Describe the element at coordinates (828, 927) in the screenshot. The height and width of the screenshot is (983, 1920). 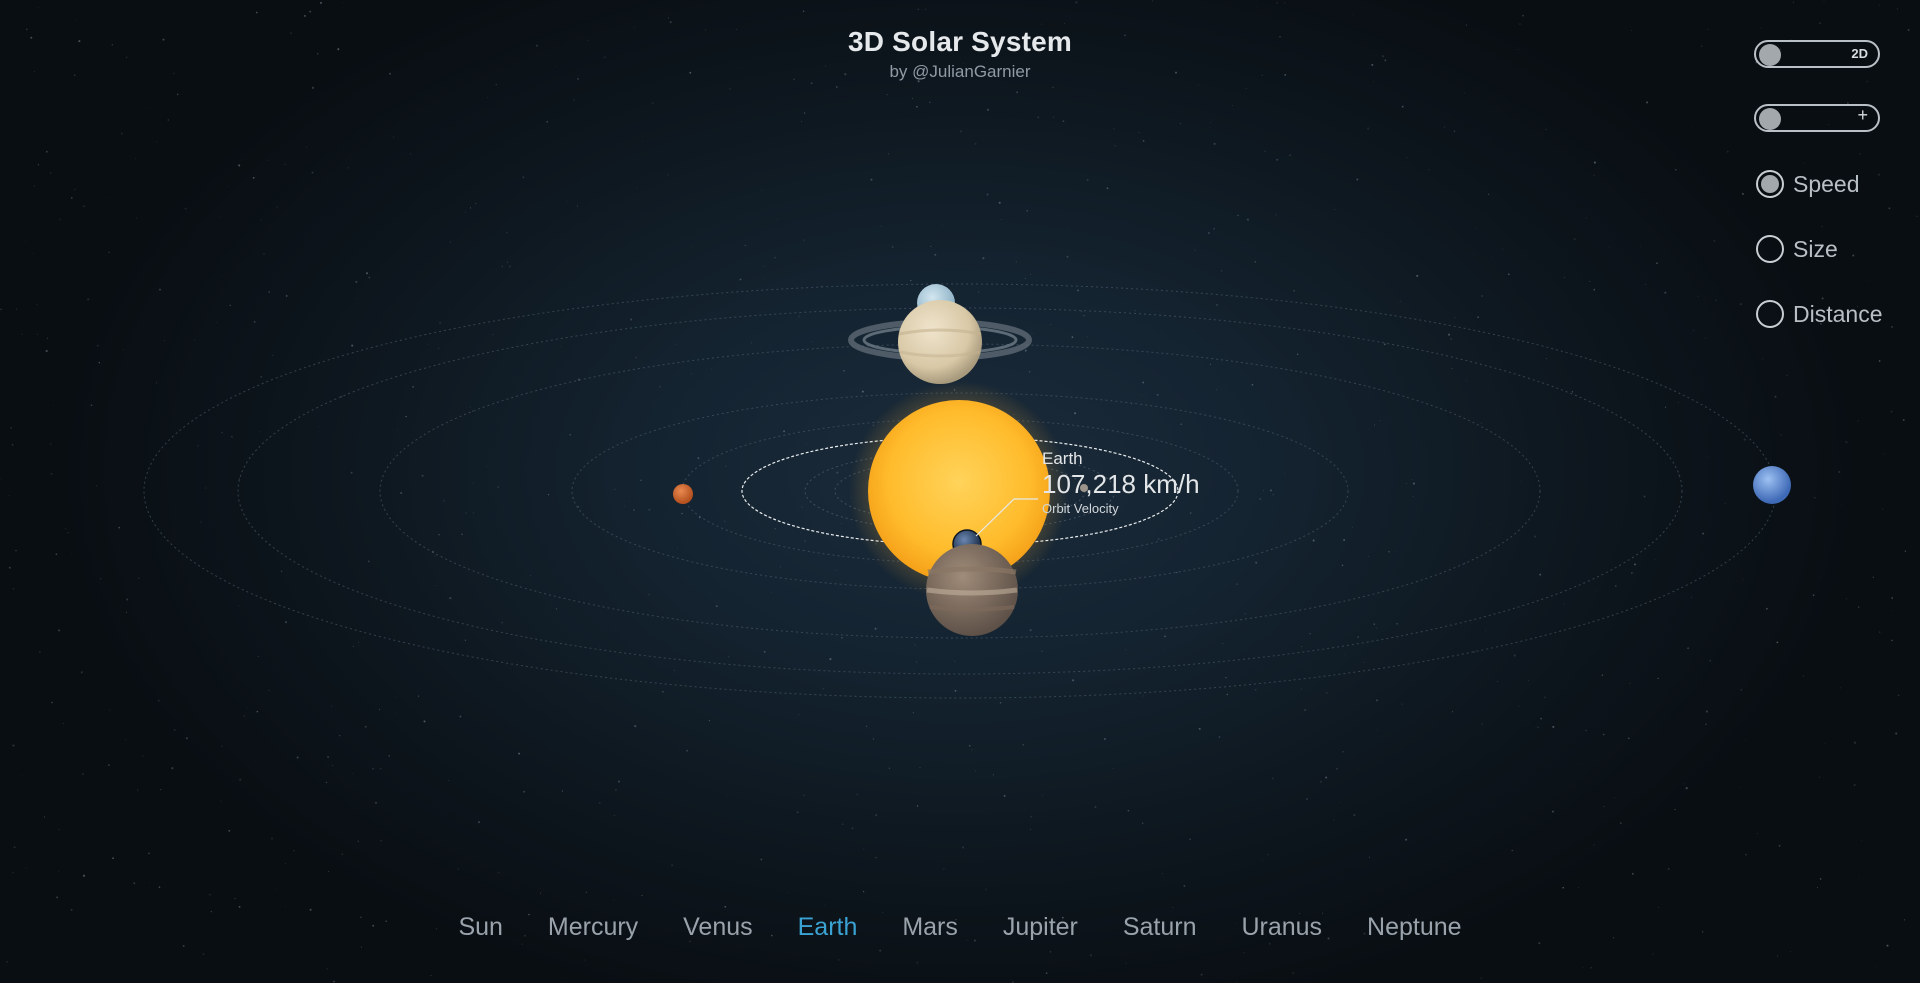
I see `nav-item-earth: Earth` at that location.